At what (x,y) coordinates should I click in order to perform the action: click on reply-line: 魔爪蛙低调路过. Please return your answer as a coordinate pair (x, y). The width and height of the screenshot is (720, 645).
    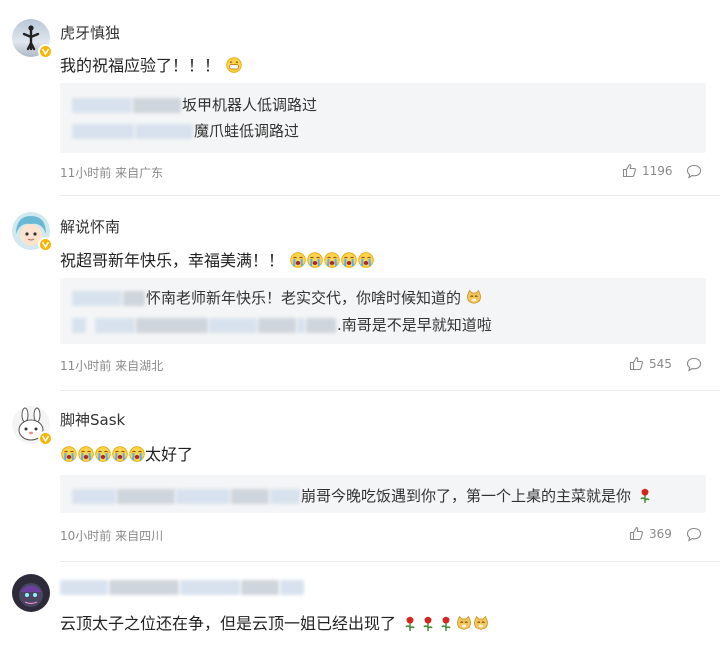
    Looking at the image, I should click on (185, 130).